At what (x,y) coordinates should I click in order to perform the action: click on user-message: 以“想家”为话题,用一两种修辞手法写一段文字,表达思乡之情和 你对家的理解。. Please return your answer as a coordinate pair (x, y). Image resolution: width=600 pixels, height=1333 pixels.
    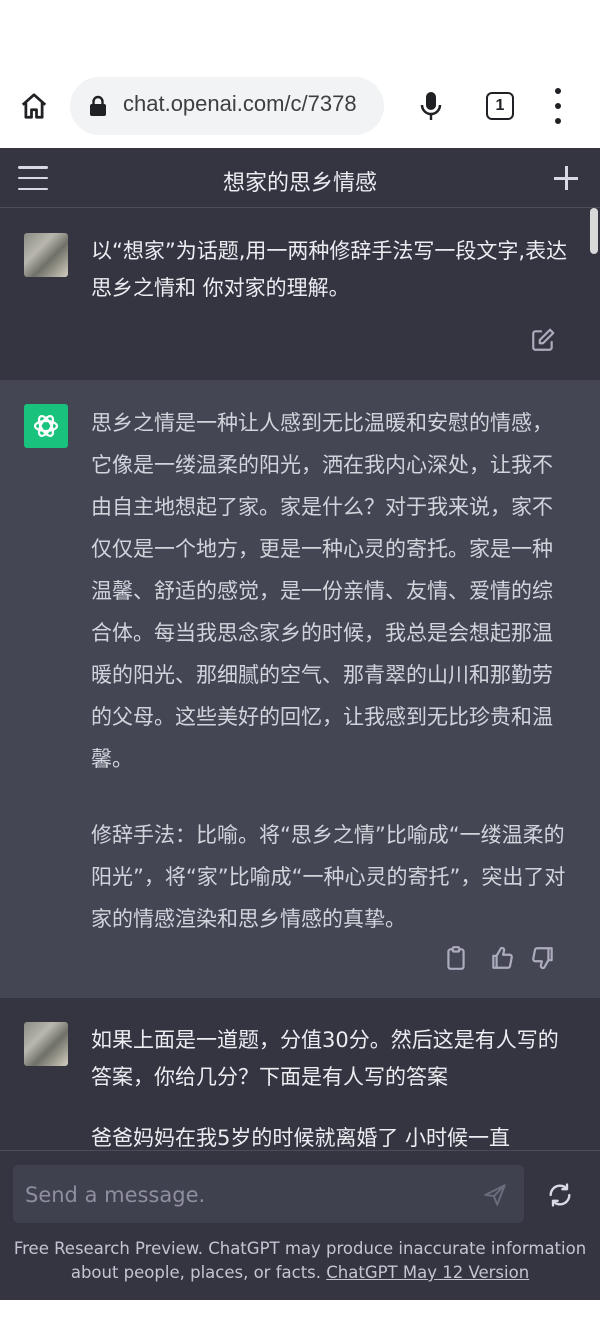
    Looking at the image, I should click on (300, 294).